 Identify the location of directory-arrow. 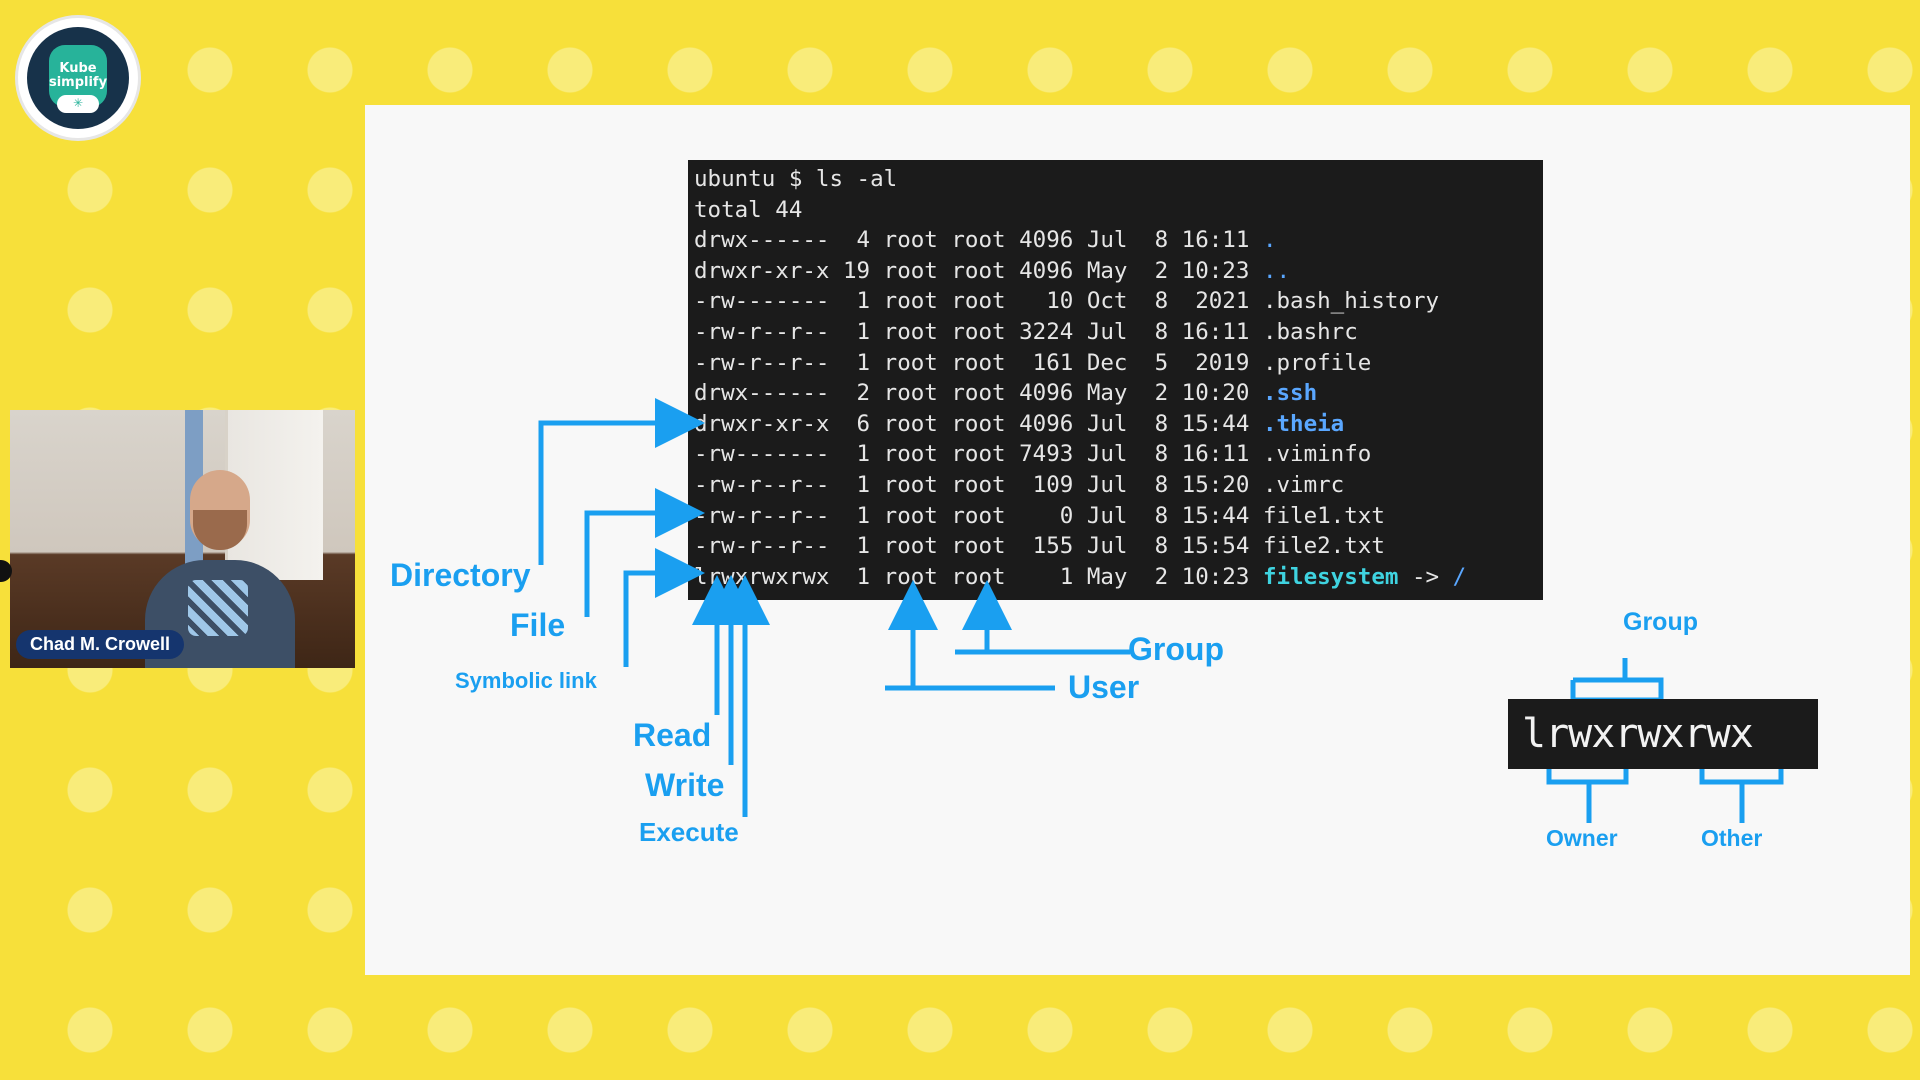
(621, 481).